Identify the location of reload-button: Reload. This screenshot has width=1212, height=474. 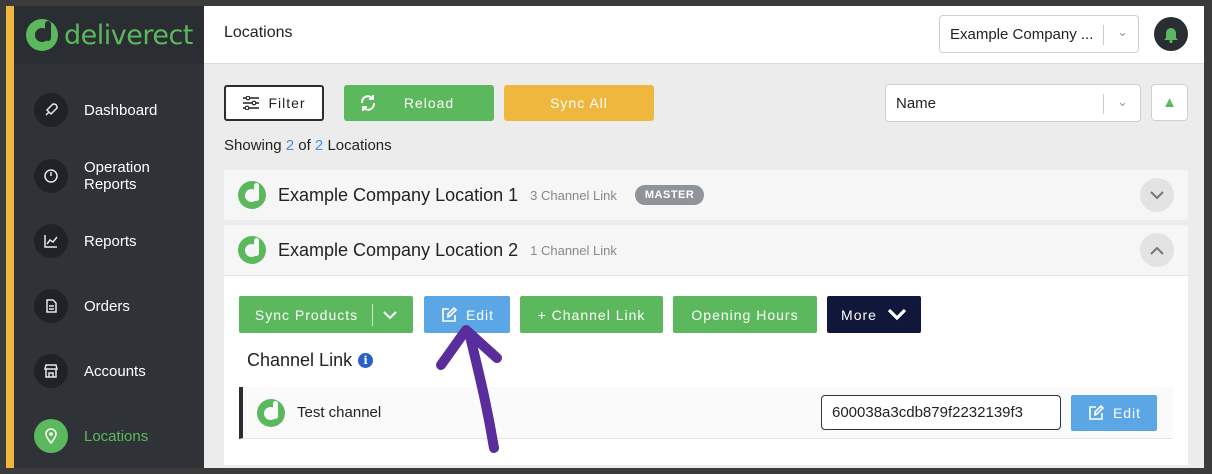
(419, 103).